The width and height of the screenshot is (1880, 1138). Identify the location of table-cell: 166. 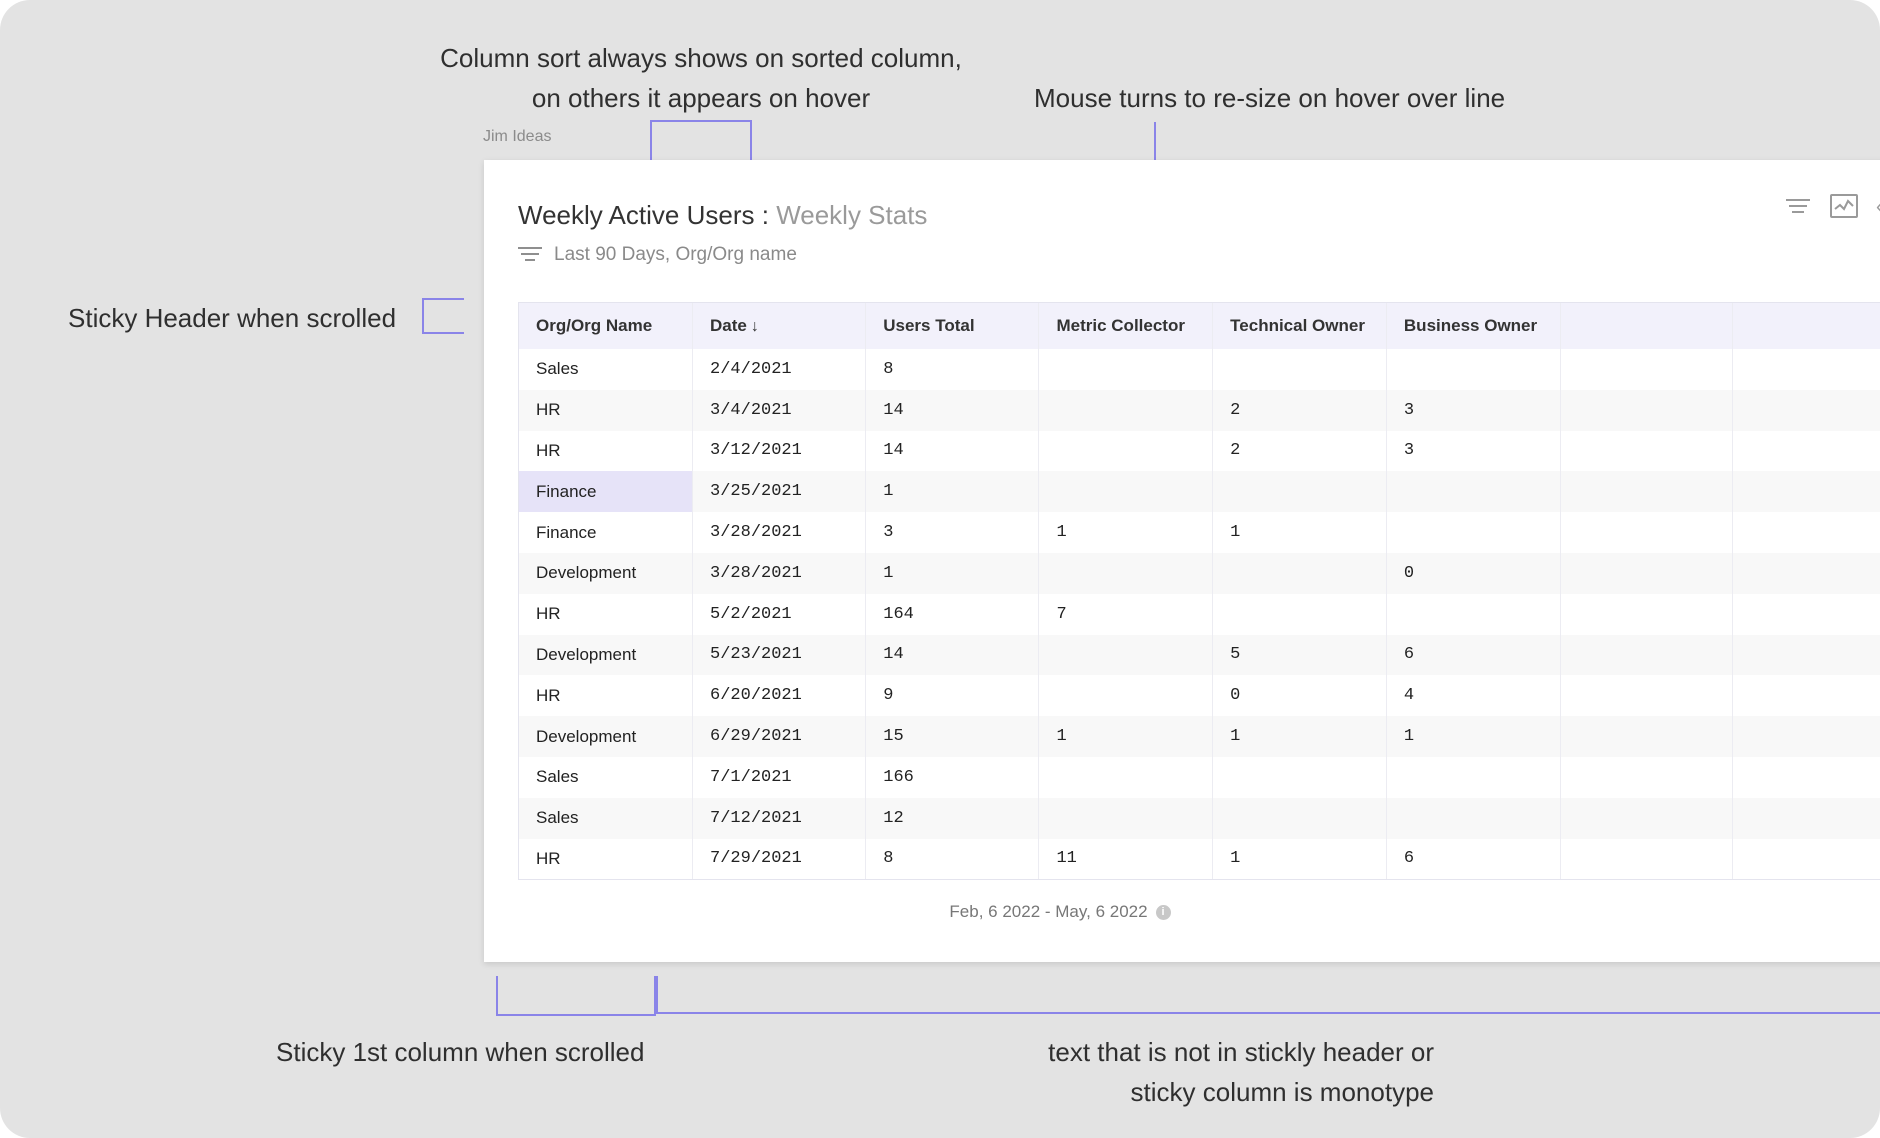
(952, 777).